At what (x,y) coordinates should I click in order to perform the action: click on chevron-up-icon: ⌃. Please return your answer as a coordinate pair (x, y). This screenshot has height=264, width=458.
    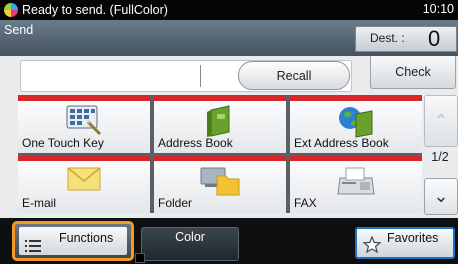
    Looking at the image, I should click on (441, 120).